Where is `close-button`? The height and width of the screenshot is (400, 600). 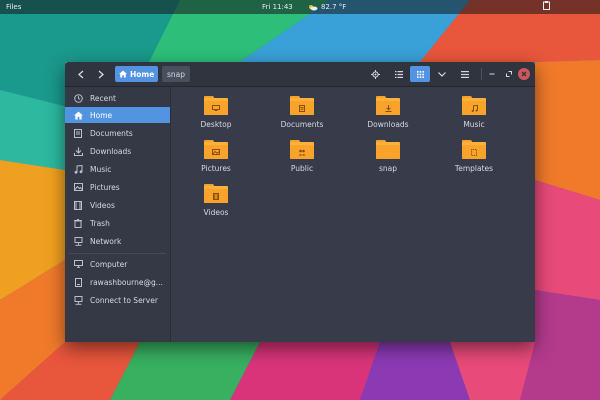
close-button is located at coordinates (524, 74).